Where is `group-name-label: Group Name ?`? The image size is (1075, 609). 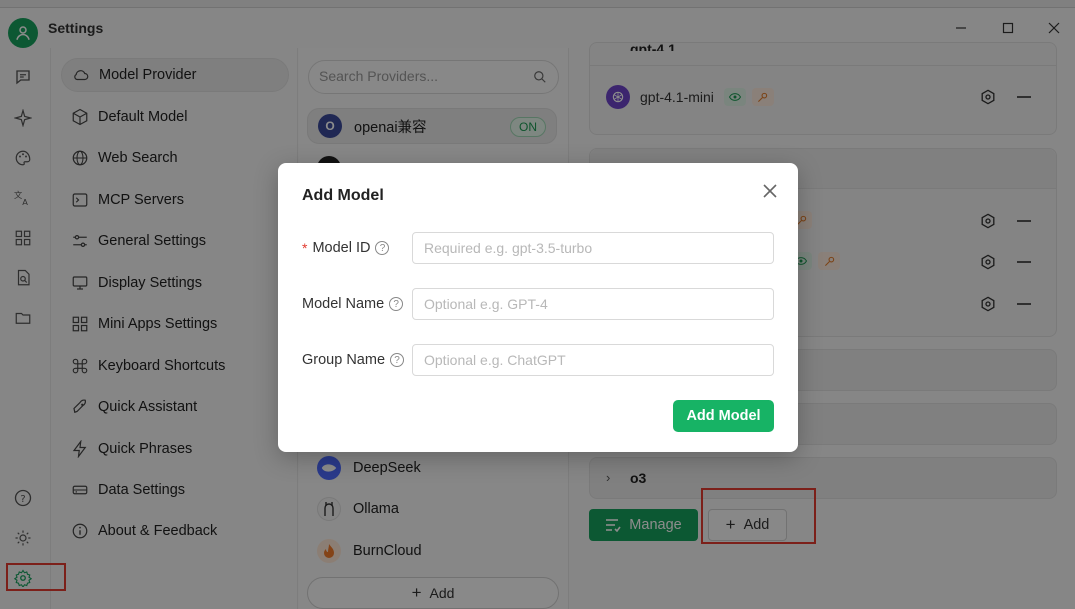
group-name-label: Group Name ? is located at coordinates (353, 360).